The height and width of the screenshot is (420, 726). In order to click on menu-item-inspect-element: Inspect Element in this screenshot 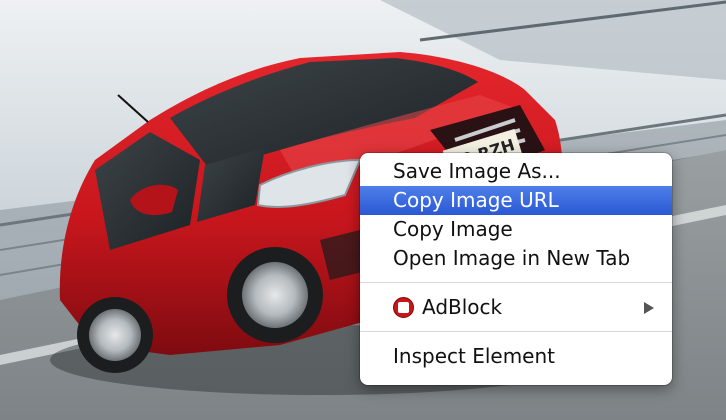, I will do `click(516, 356)`.